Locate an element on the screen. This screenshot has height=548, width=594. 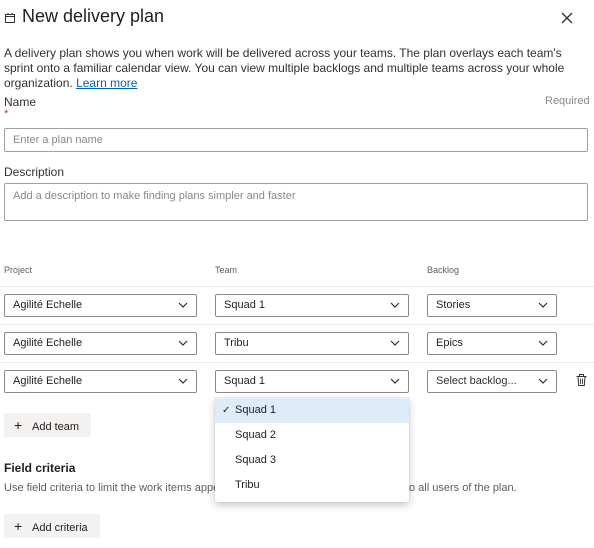
plan-name-input: Enter a plan name is located at coordinates (296, 140).